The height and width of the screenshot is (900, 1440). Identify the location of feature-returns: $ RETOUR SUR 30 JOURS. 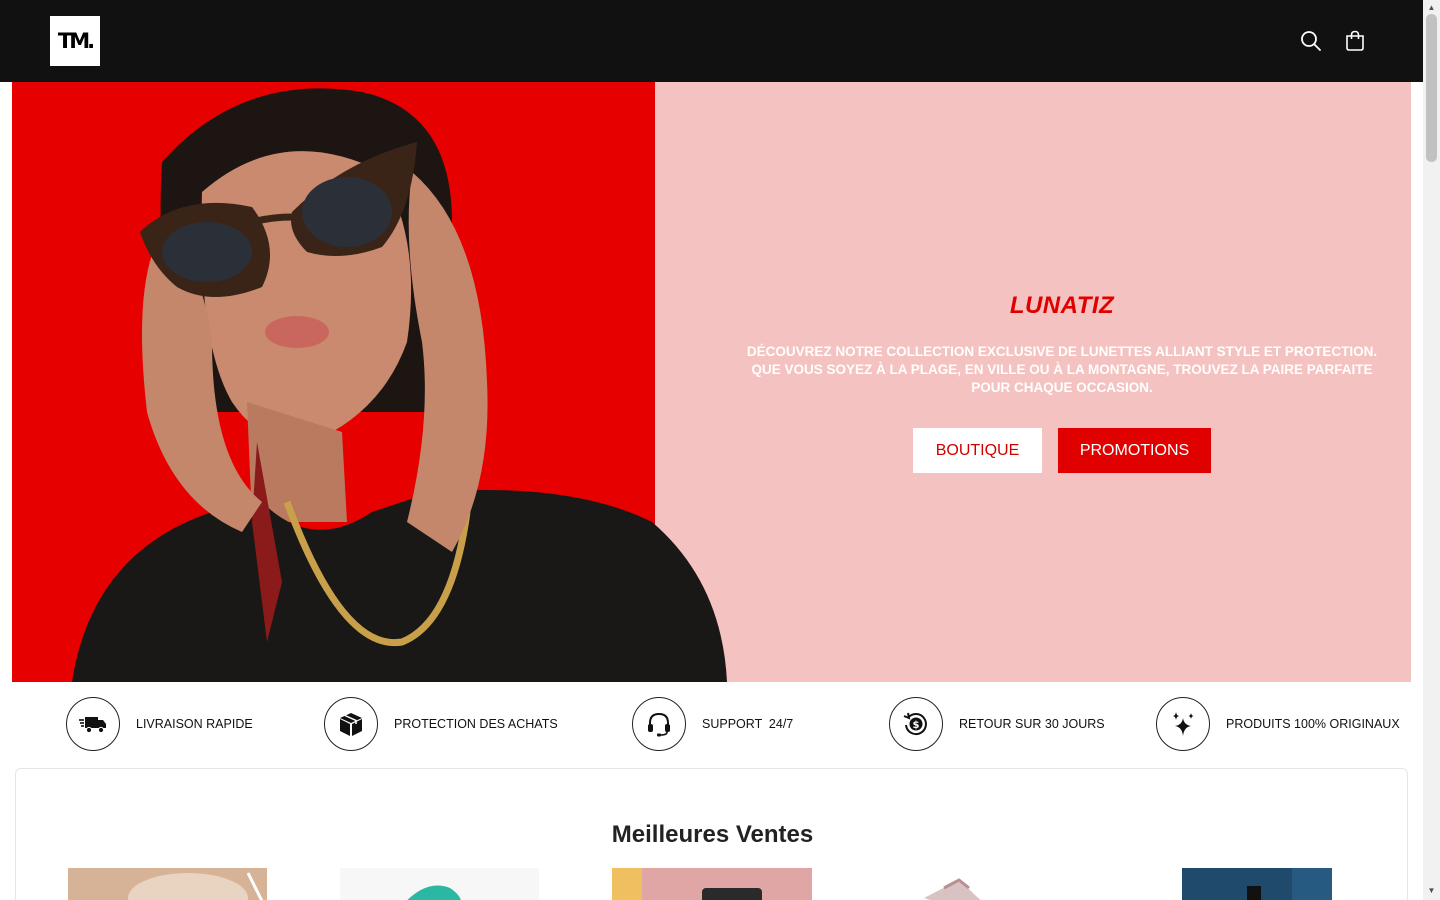
(997, 724).